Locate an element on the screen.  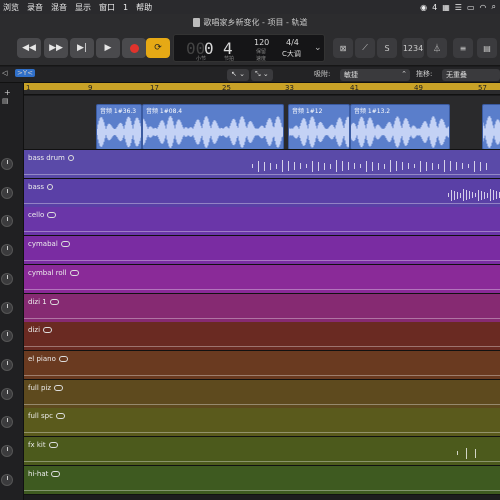
lcd-beat-label: 节拍 is located at coordinates (229, 59).